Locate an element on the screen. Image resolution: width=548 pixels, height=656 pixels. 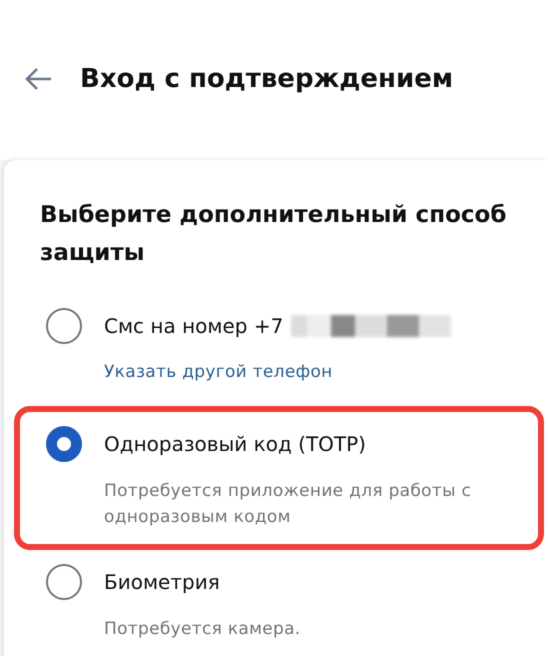
option-label: Смс на номер +7 is located at coordinates (194, 326).